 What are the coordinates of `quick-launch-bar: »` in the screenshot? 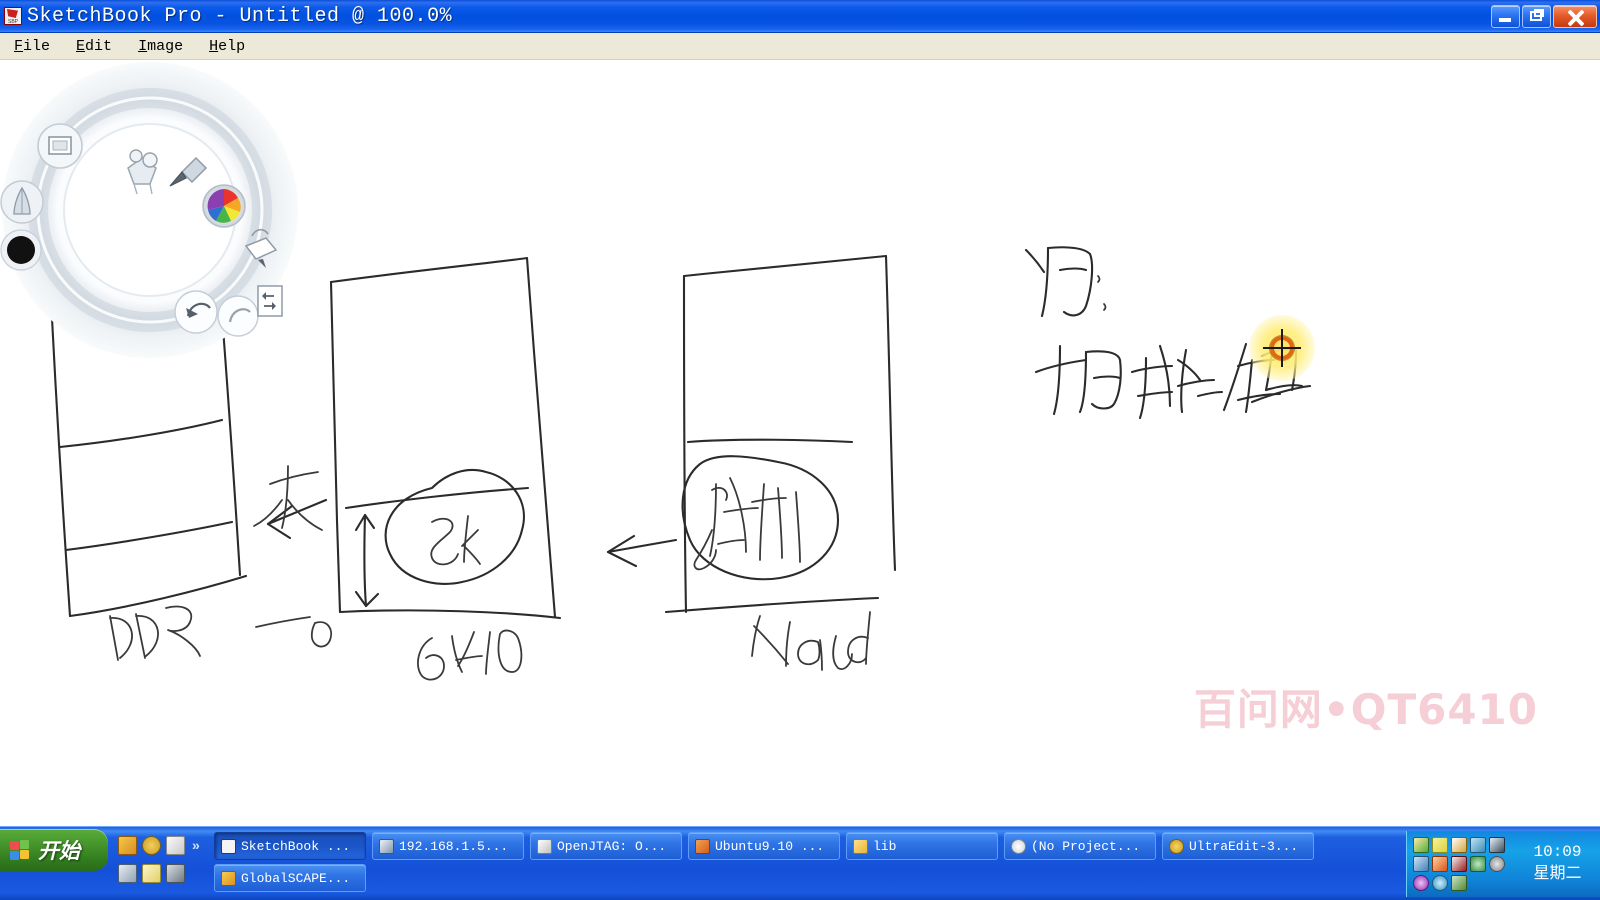 It's located at (162, 864).